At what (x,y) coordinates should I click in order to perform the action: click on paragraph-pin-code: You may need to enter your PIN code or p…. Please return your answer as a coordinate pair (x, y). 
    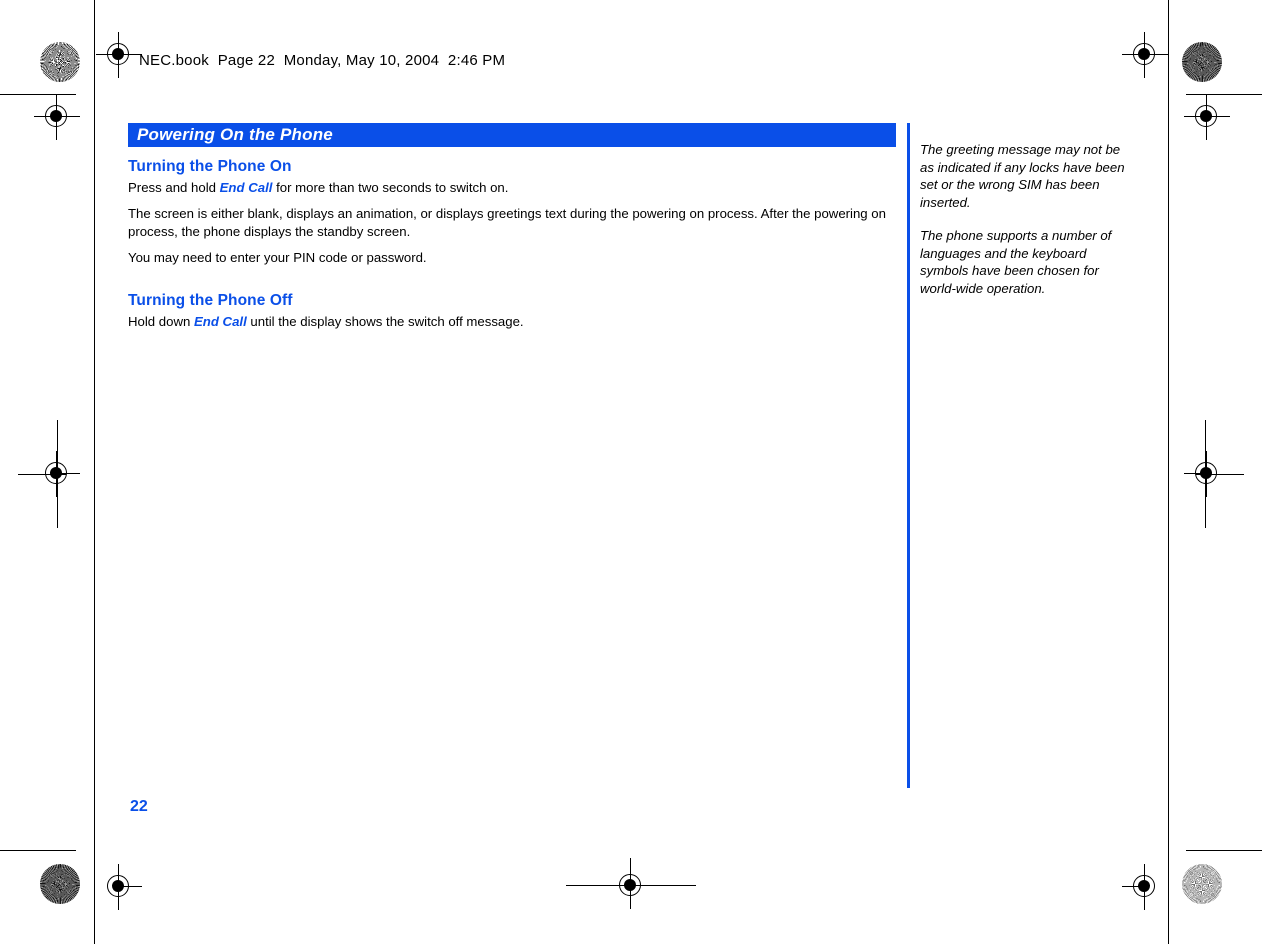
    Looking at the image, I should click on (277, 257).